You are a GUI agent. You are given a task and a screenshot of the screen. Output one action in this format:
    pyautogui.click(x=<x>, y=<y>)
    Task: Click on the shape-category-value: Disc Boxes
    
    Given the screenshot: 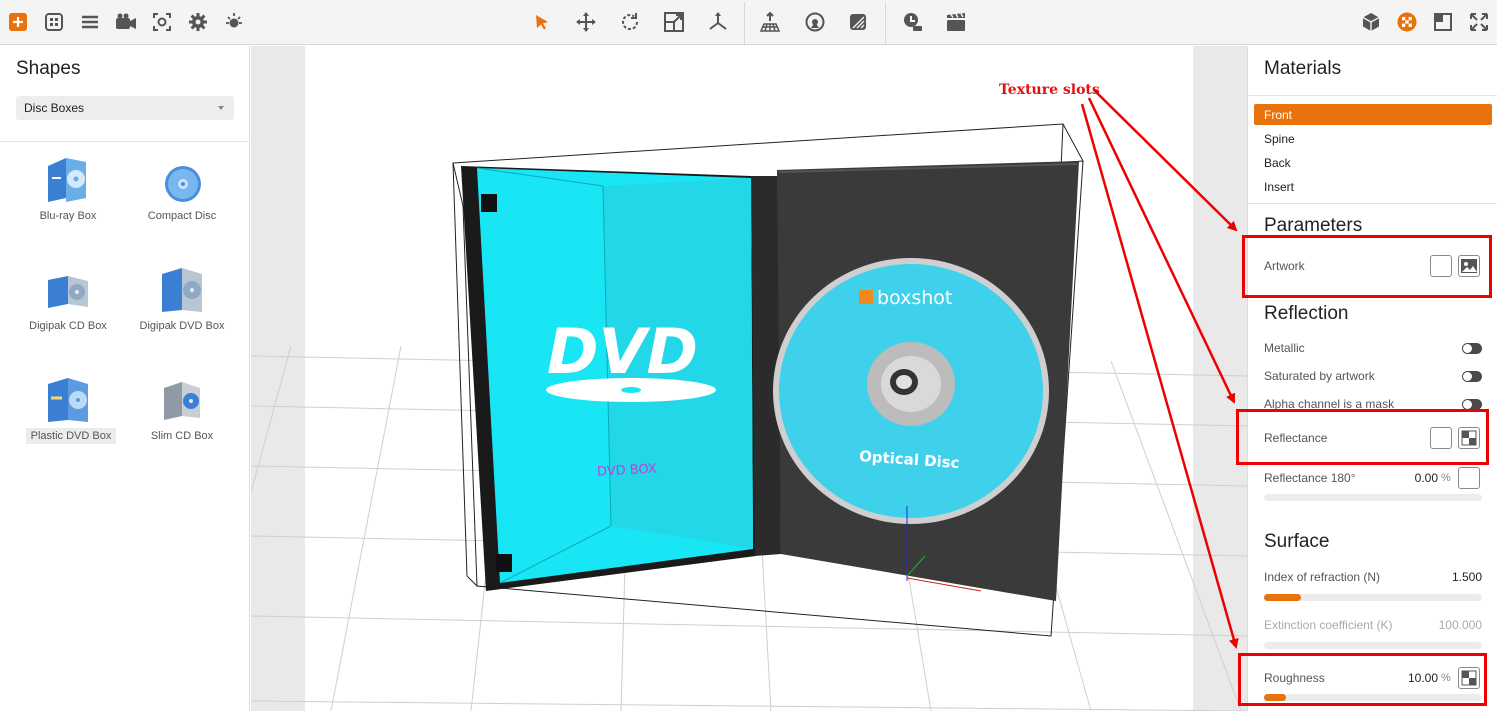 What is the action you would take?
    pyautogui.click(x=54, y=108)
    